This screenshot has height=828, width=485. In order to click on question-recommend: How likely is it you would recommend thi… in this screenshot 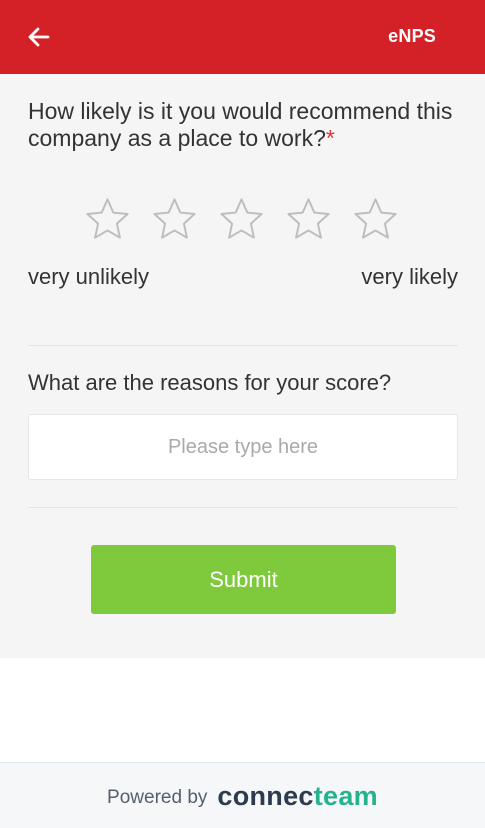, I will do `click(243, 125)`.